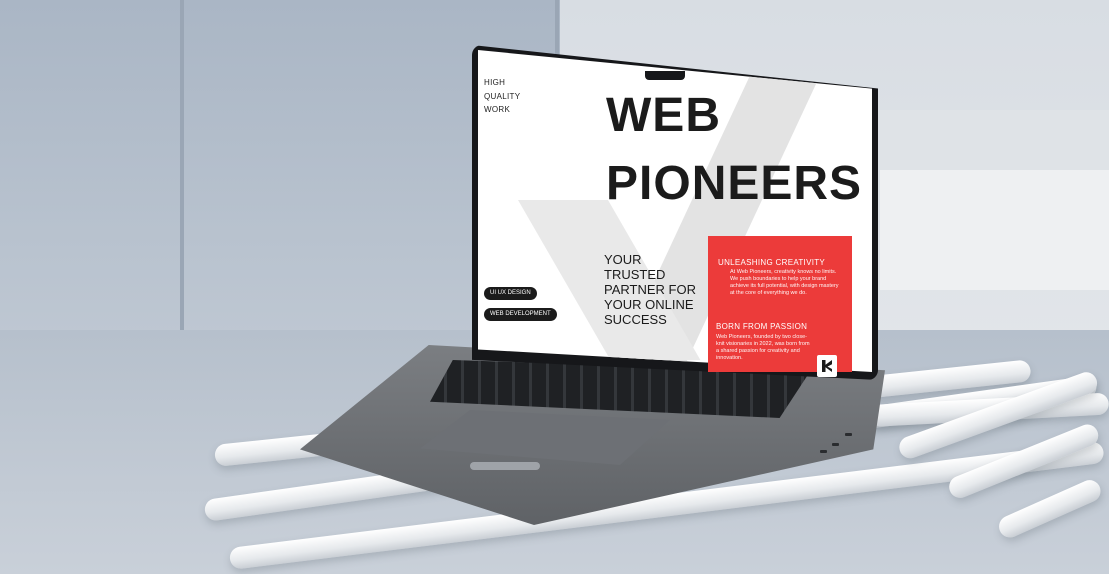 This screenshot has height=574, width=1109. Describe the element at coordinates (772, 262) in the screenshot. I see `panel-heading: UNLEASHING CREATIVITY` at that location.